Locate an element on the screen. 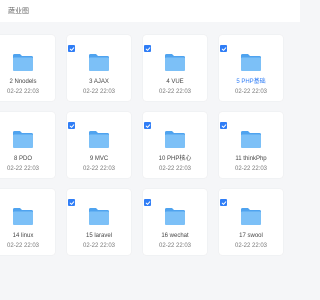 The width and height of the screenshot is (320, 300). page-title: 蔬业图 is located at coordinates (18, 11).